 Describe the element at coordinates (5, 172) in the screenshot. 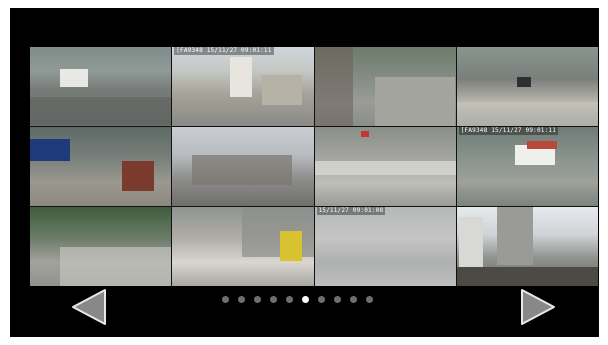

I see `left-frame` at that location.